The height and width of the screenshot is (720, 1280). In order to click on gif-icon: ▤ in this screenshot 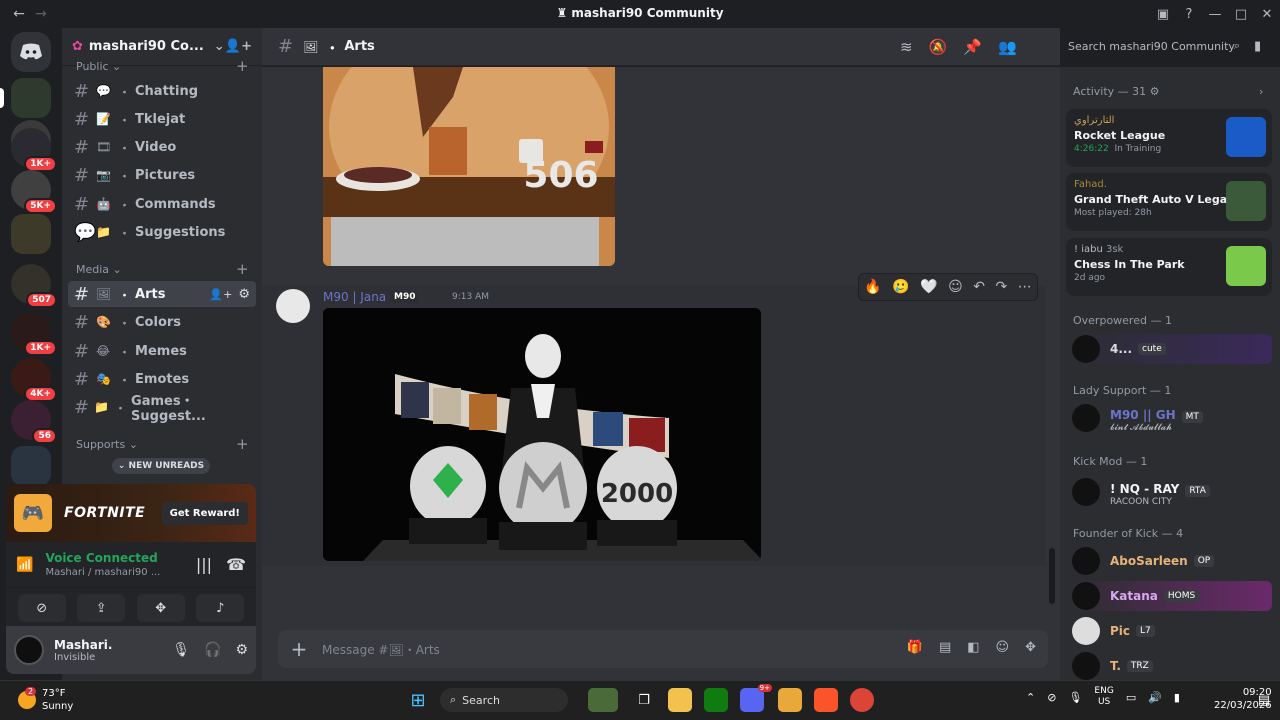, I will do `click(945, 647)`.